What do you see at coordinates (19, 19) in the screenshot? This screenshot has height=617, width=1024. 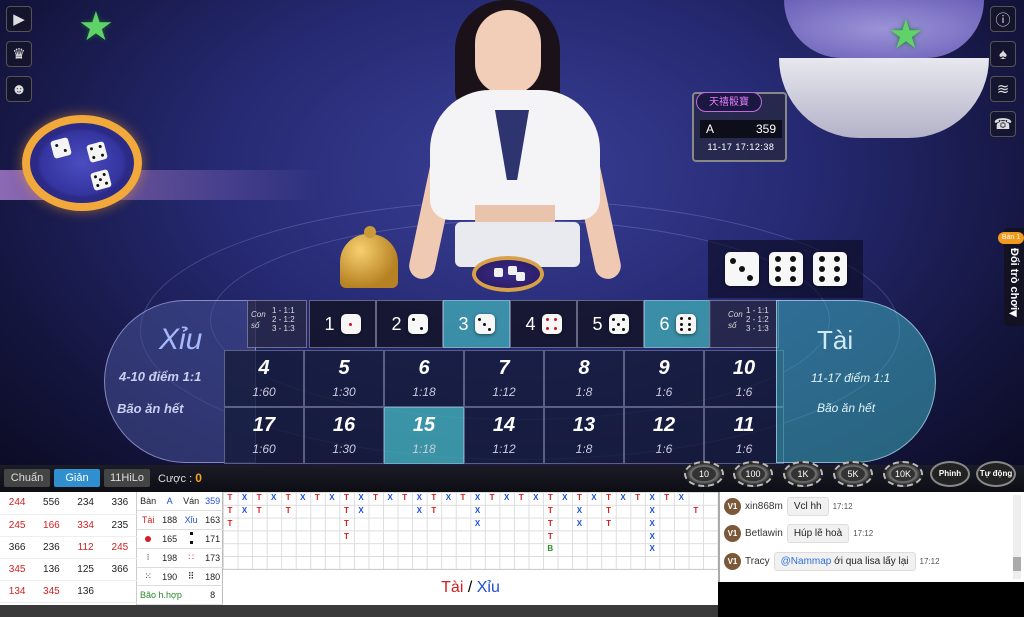 I see `video-icon: ▶` at bounding box center [19, 19].